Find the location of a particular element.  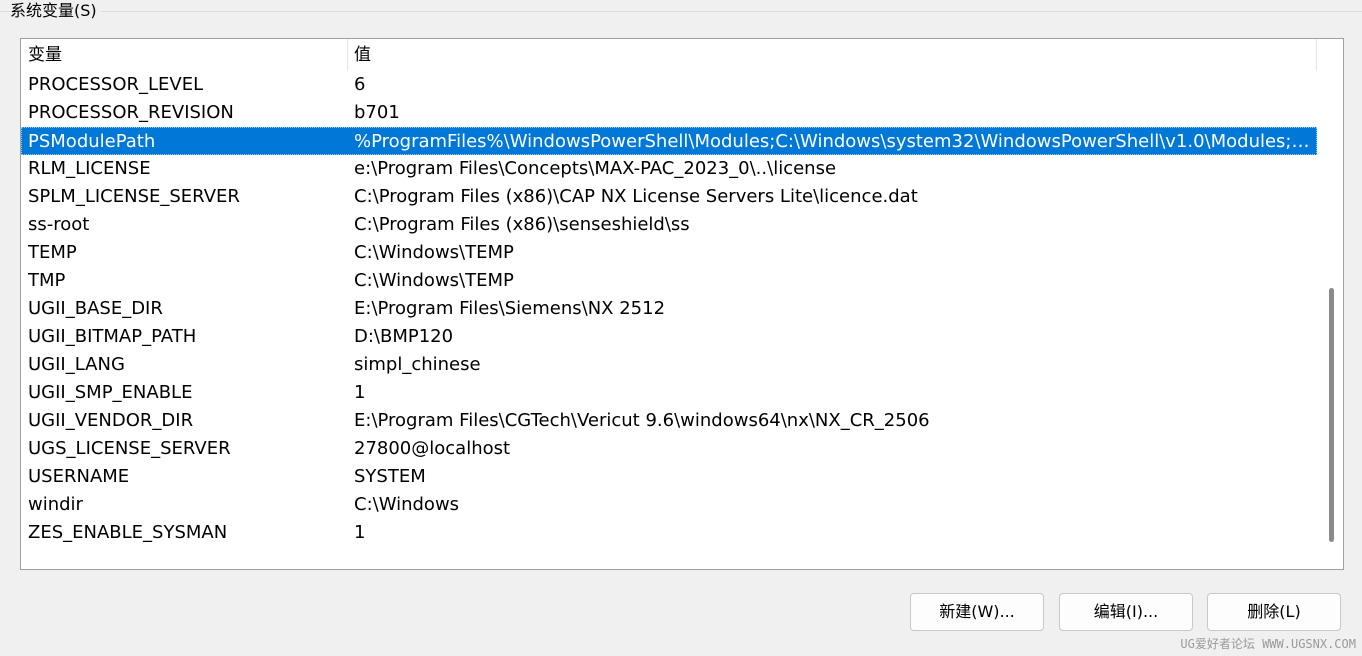

variable-name-cell: PSModulePath is located at coordinates (92, 141).